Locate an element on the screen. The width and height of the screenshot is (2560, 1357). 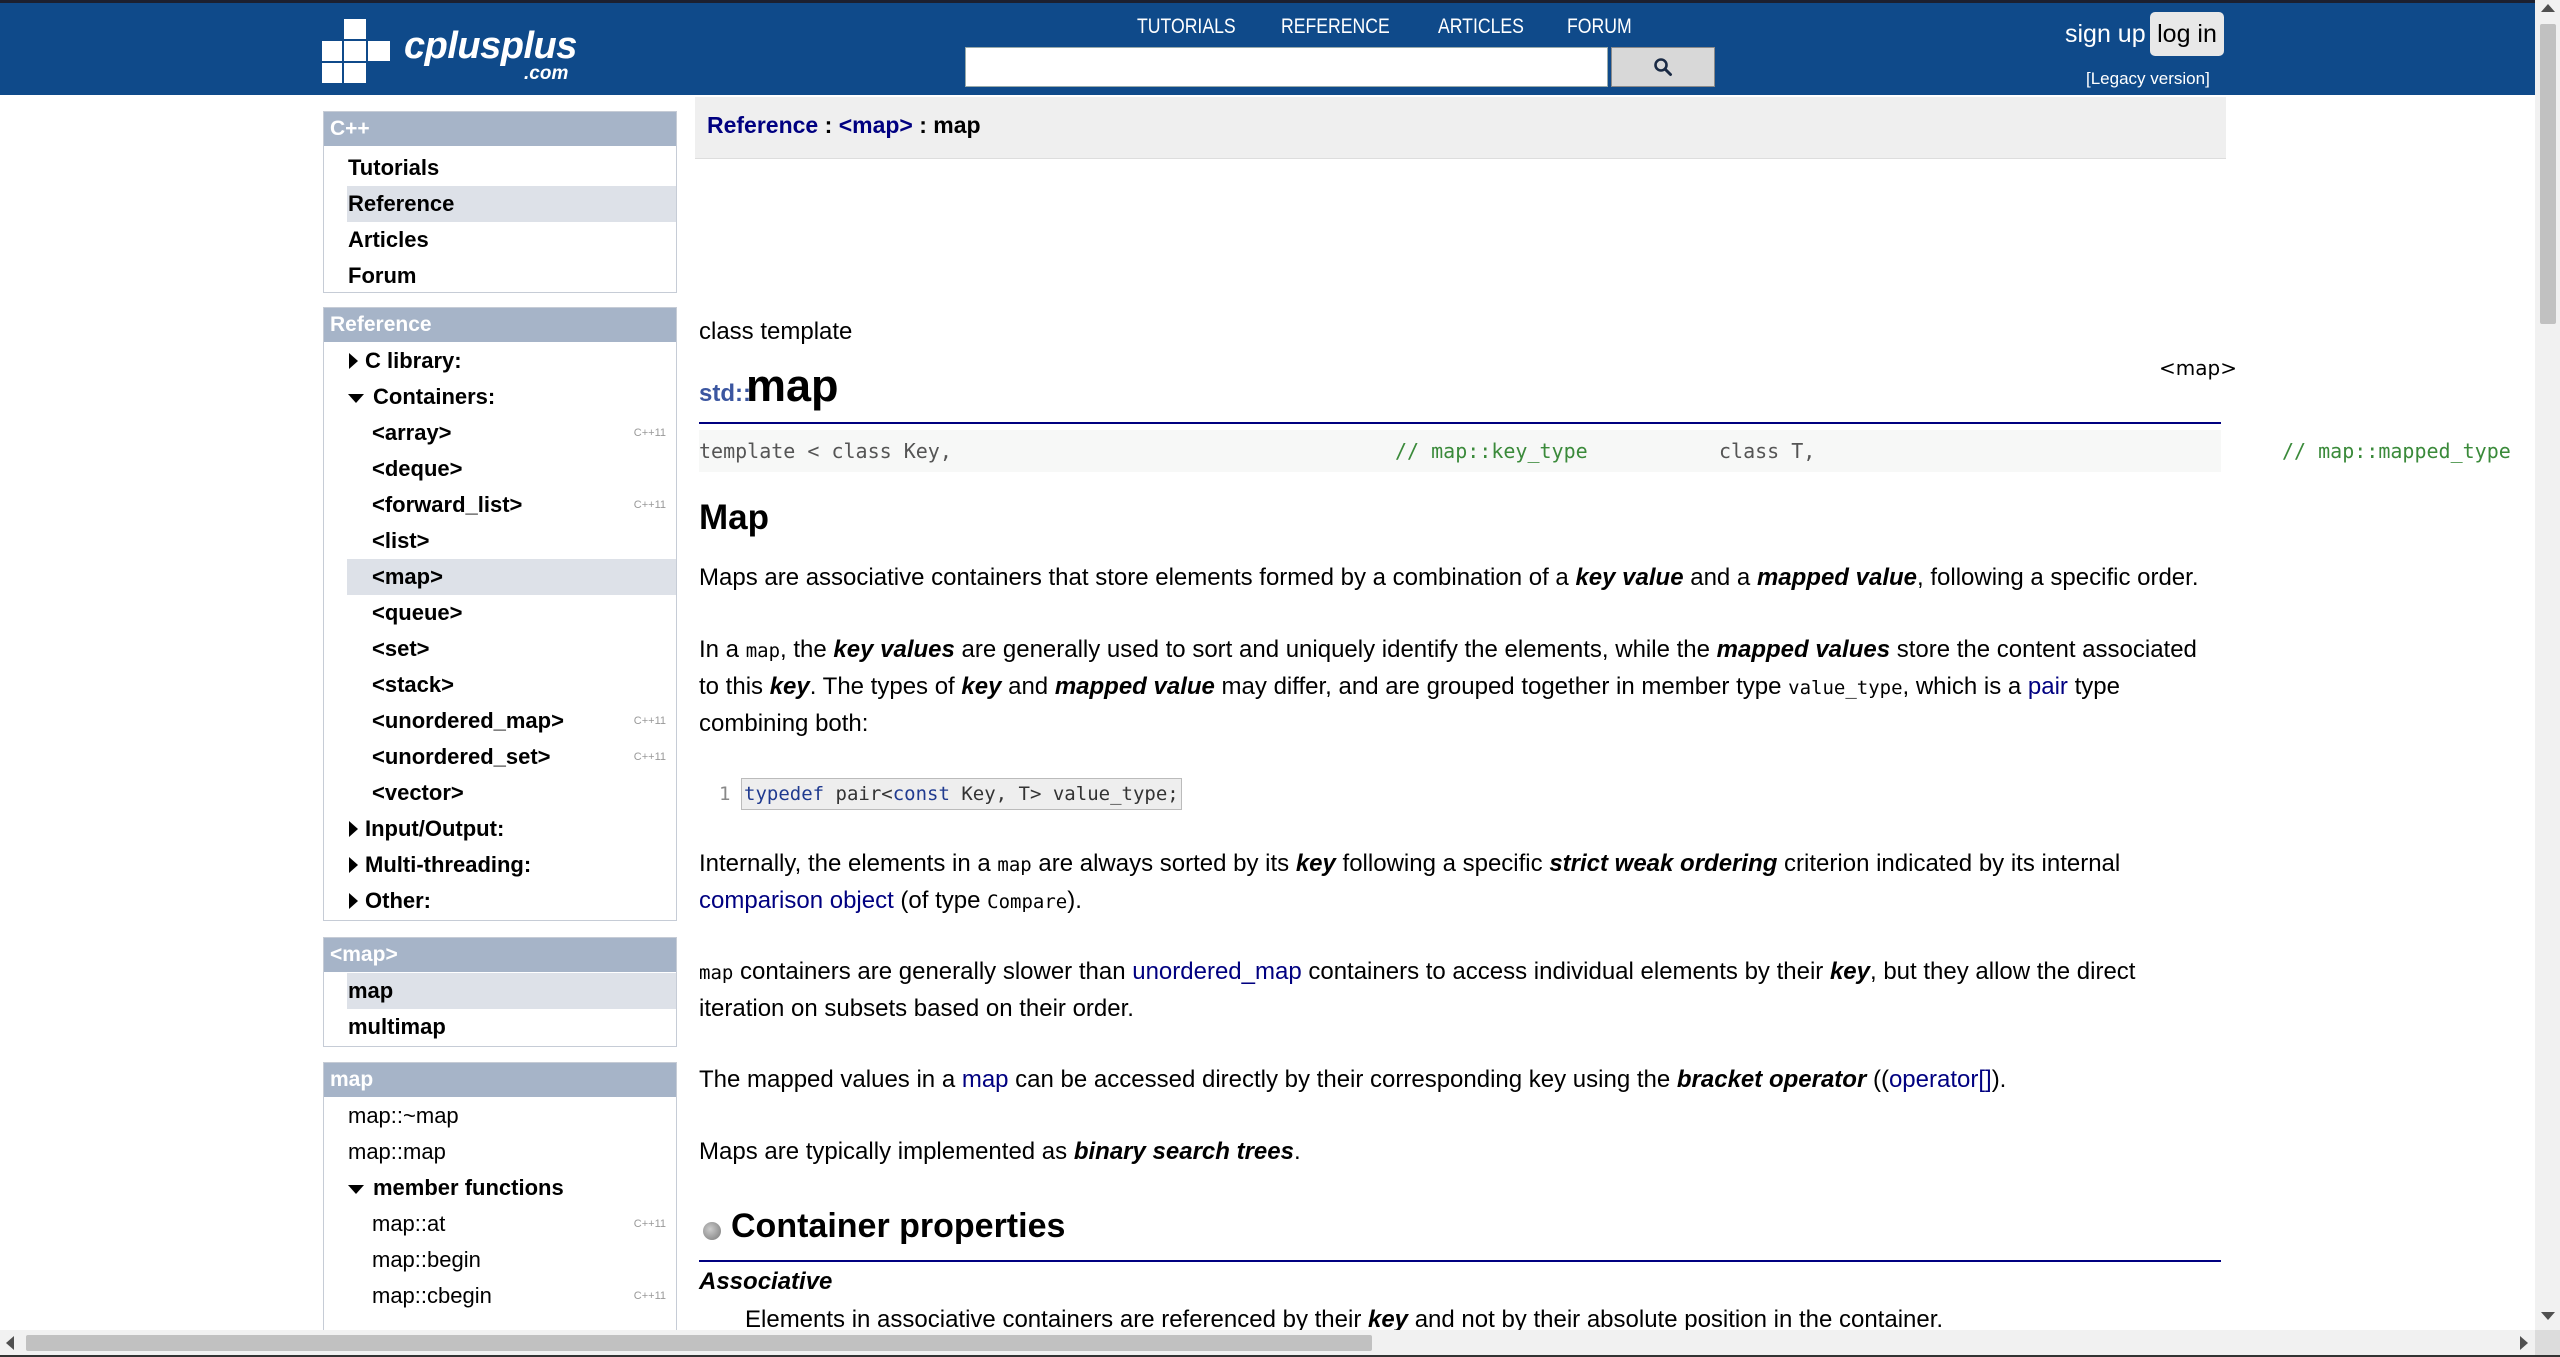
sidebar-item-label: C library: is located at coordinates (413, 360).